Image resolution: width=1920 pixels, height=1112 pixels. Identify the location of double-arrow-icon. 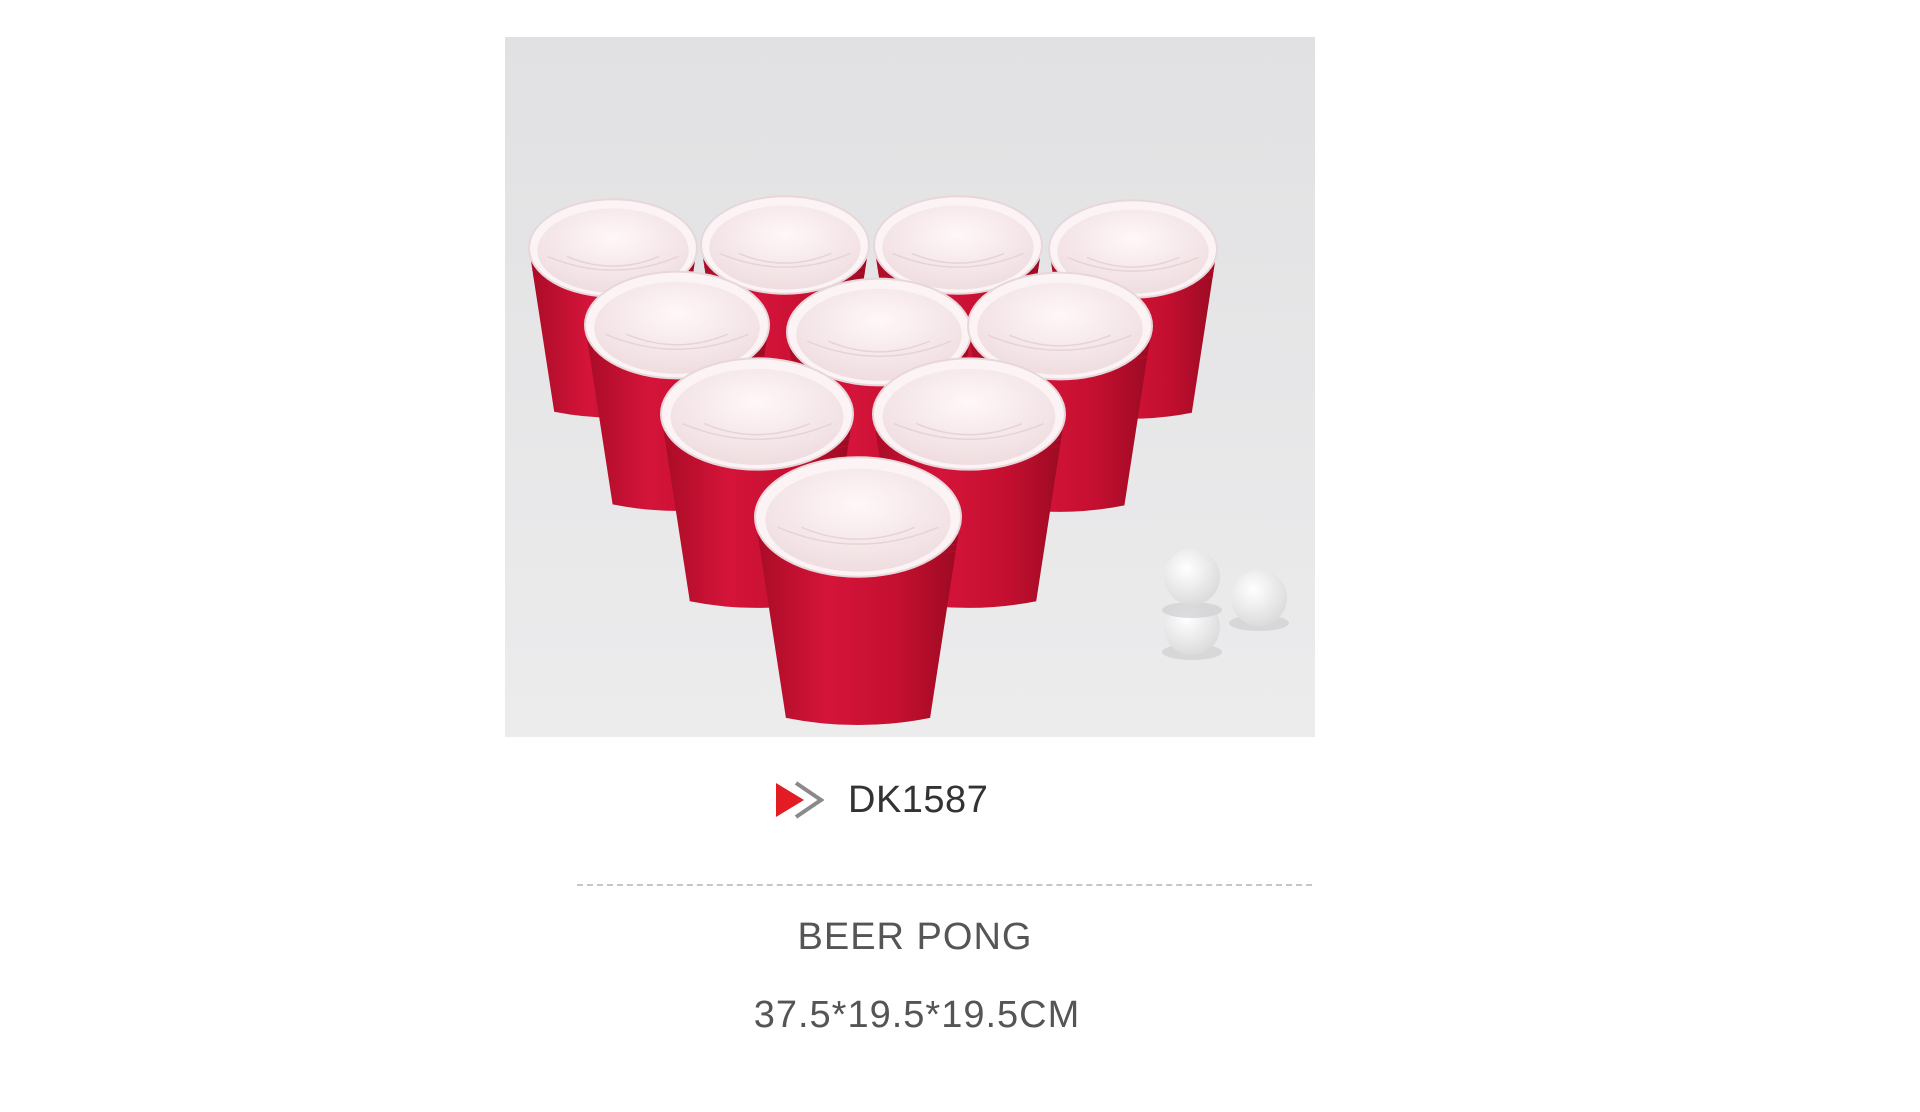
(800, 800).